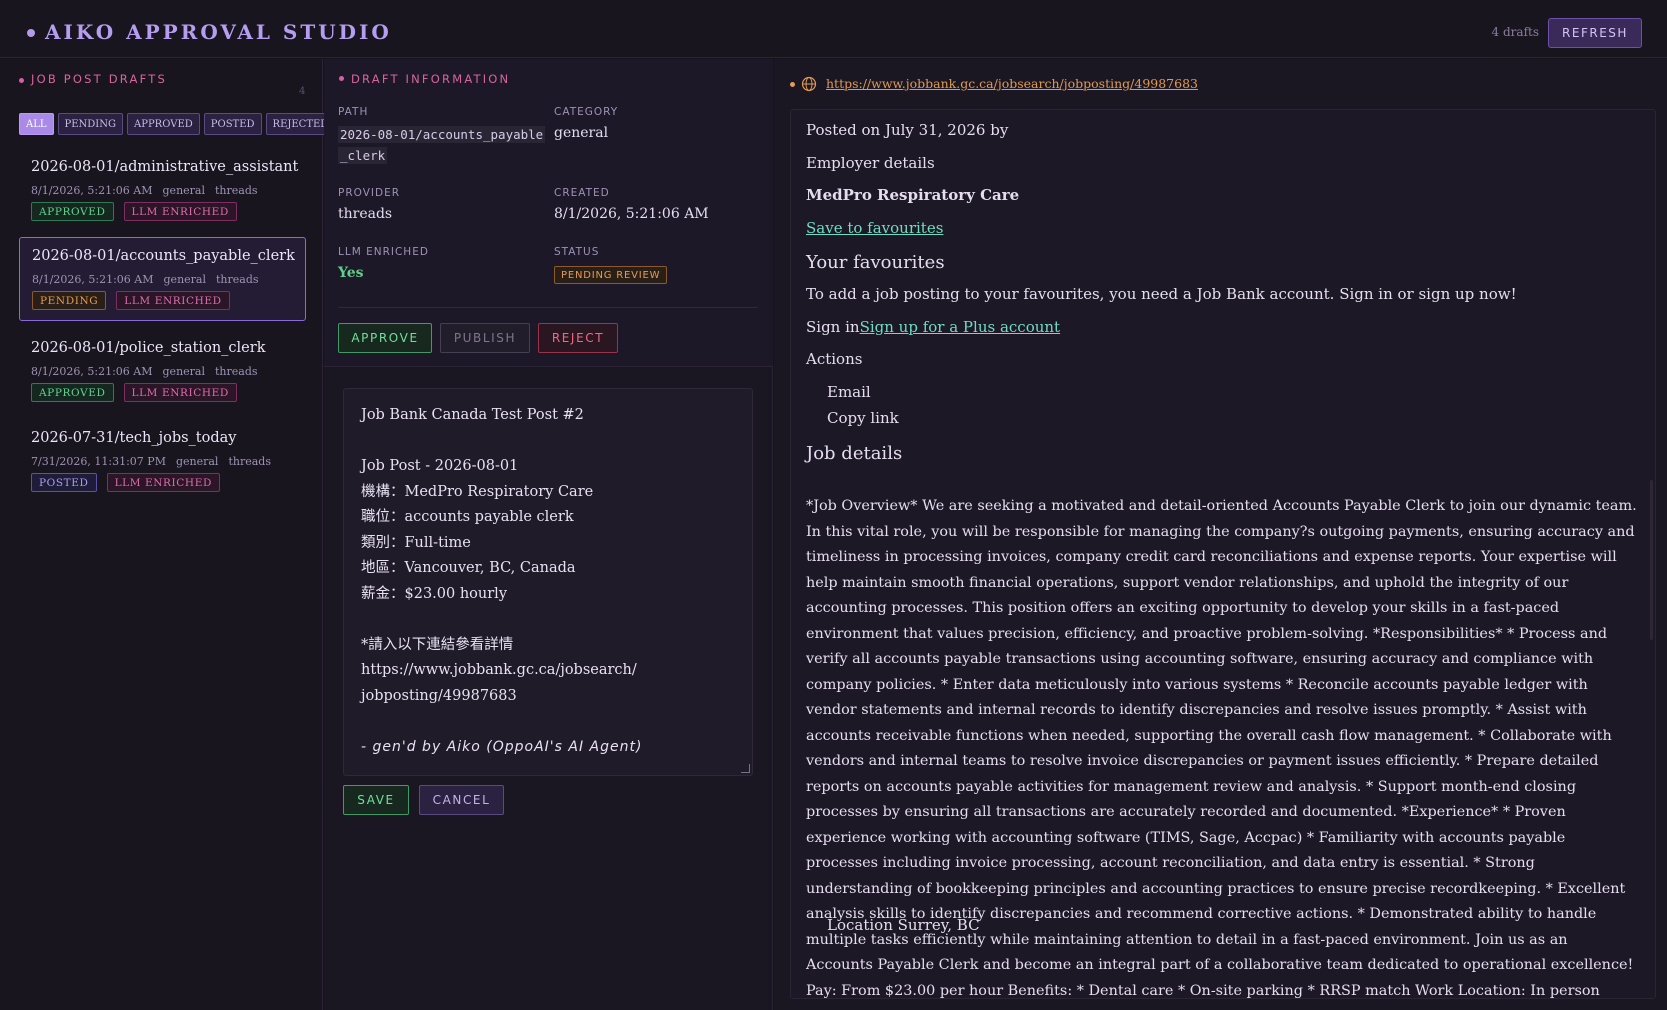 The image size is (1667, 1010). I want to click on created-value: 8/1/2026, 5:21:06 AM, so click(631, 214).